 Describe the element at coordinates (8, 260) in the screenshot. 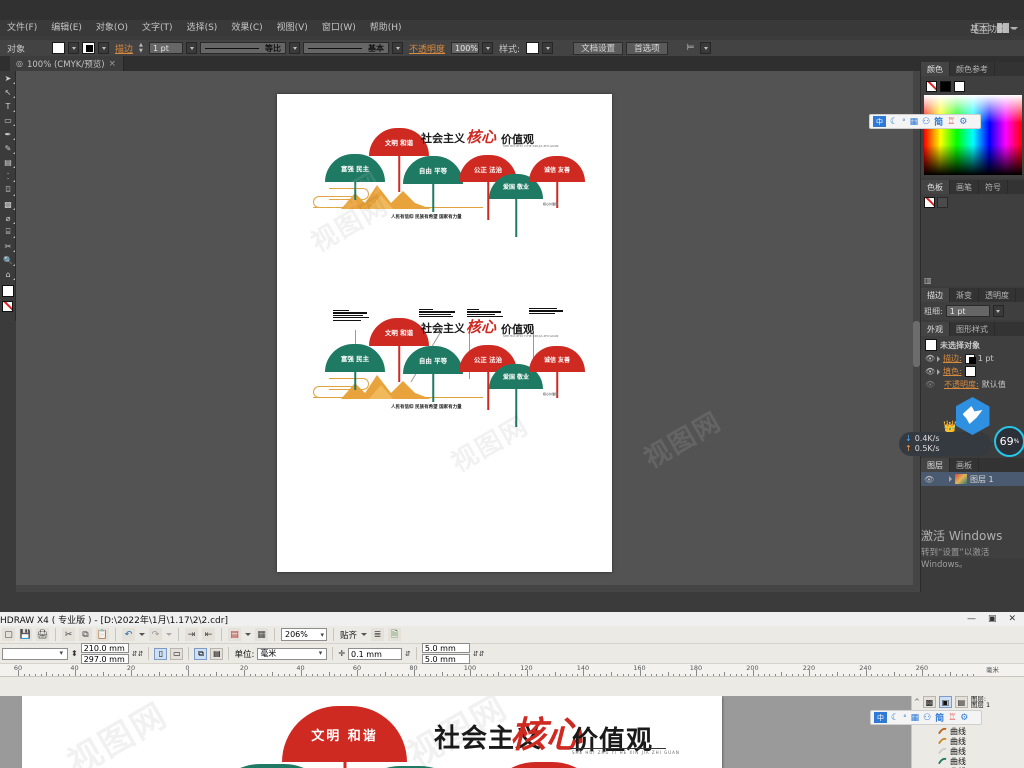

I see `zoom-tool-icon: 🔍` at that location.